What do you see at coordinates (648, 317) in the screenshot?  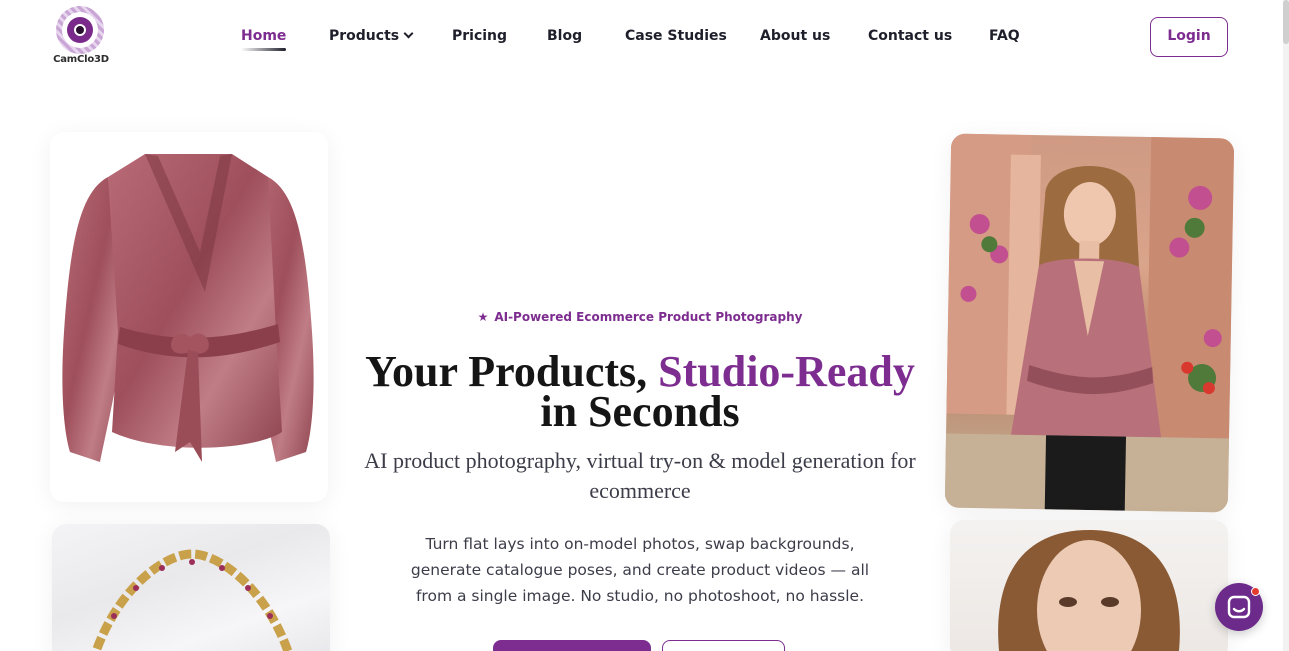 I see `badge-text: AI-Powered Ecommerce Product Photography` at bounding box center [648, 317].